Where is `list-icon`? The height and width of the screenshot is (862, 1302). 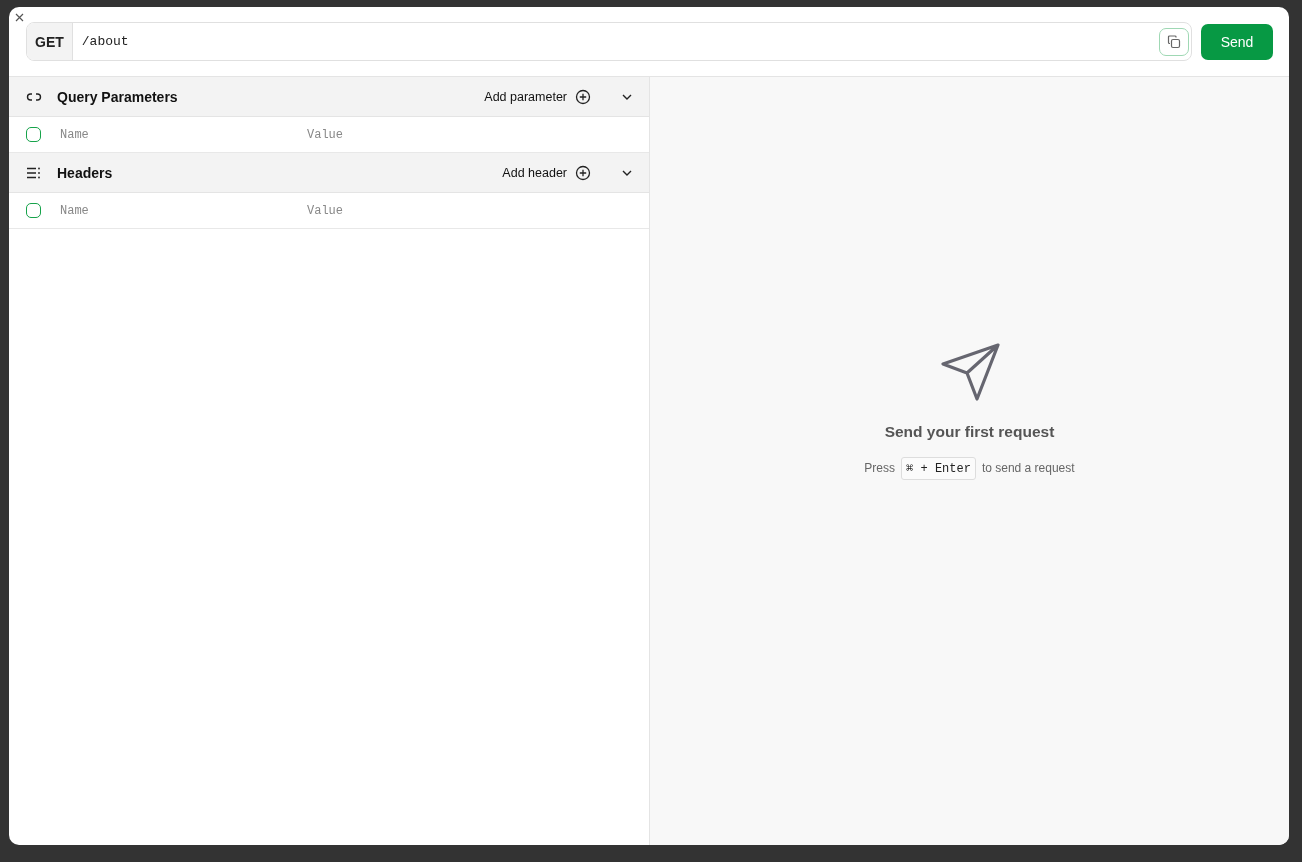 list-icon is located at coordinates (34, 172).